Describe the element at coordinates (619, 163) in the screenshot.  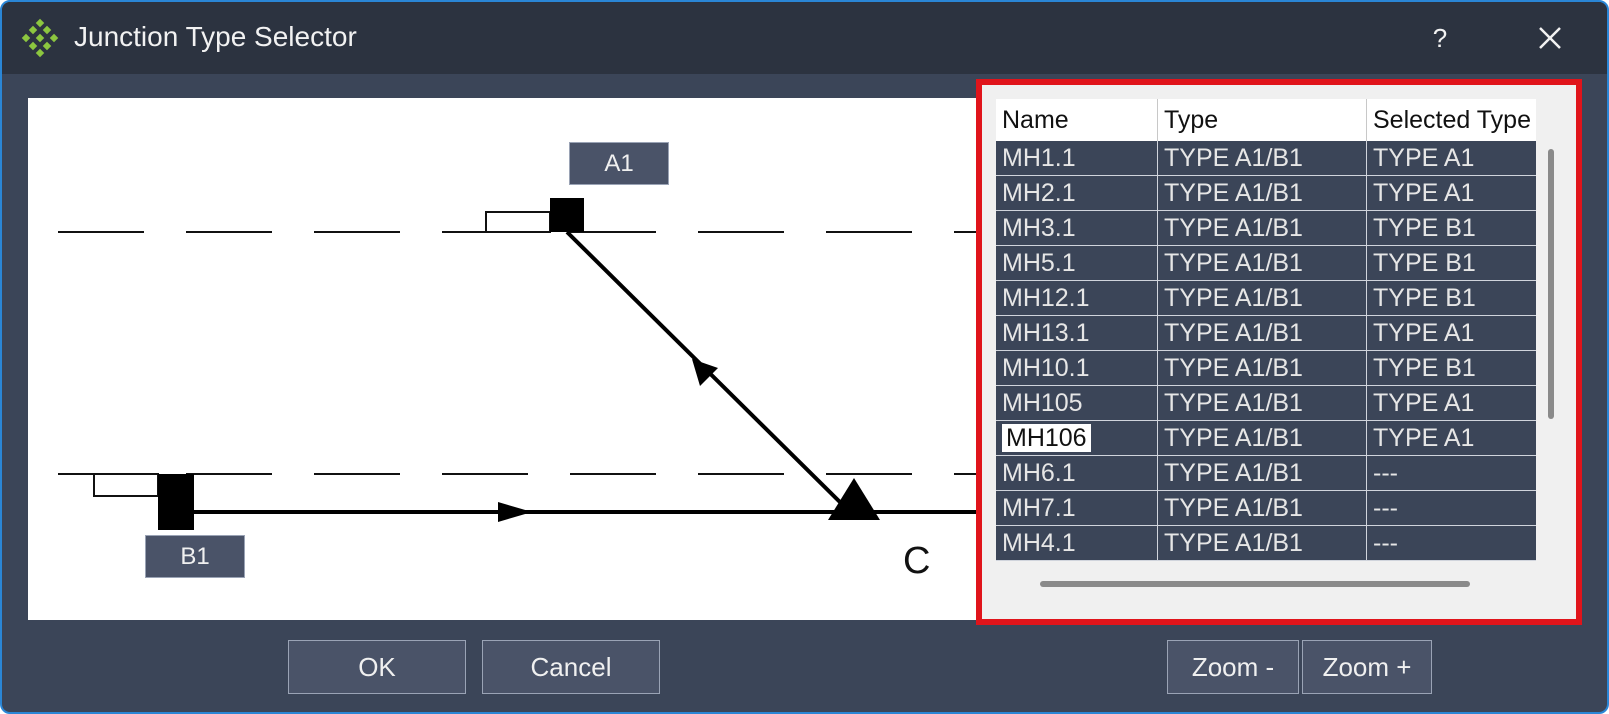
I see `node-label-a1: A1` at that location.